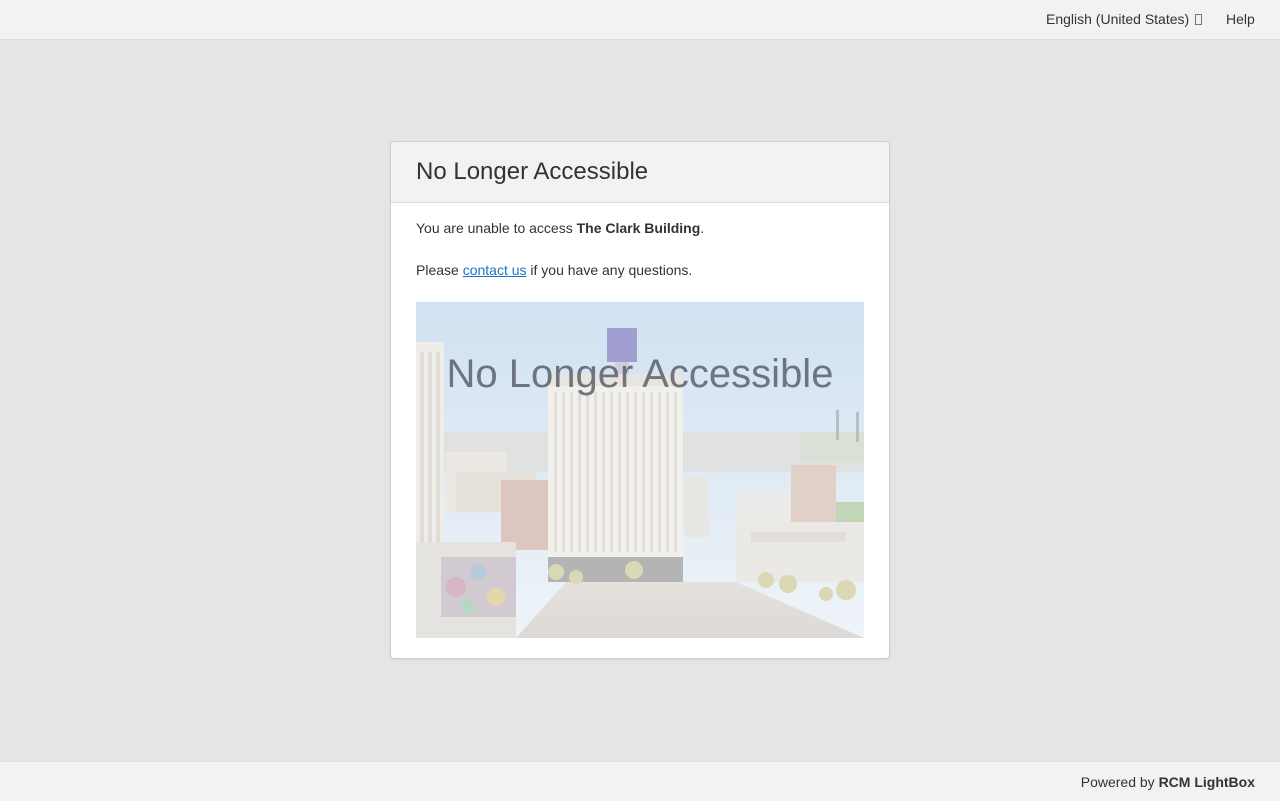 The height and width of the screenshot is (801, 1280). Describe the element at coordinates (638, 228) in the screenshot. I see `property-name: The Clark Building` at that location.